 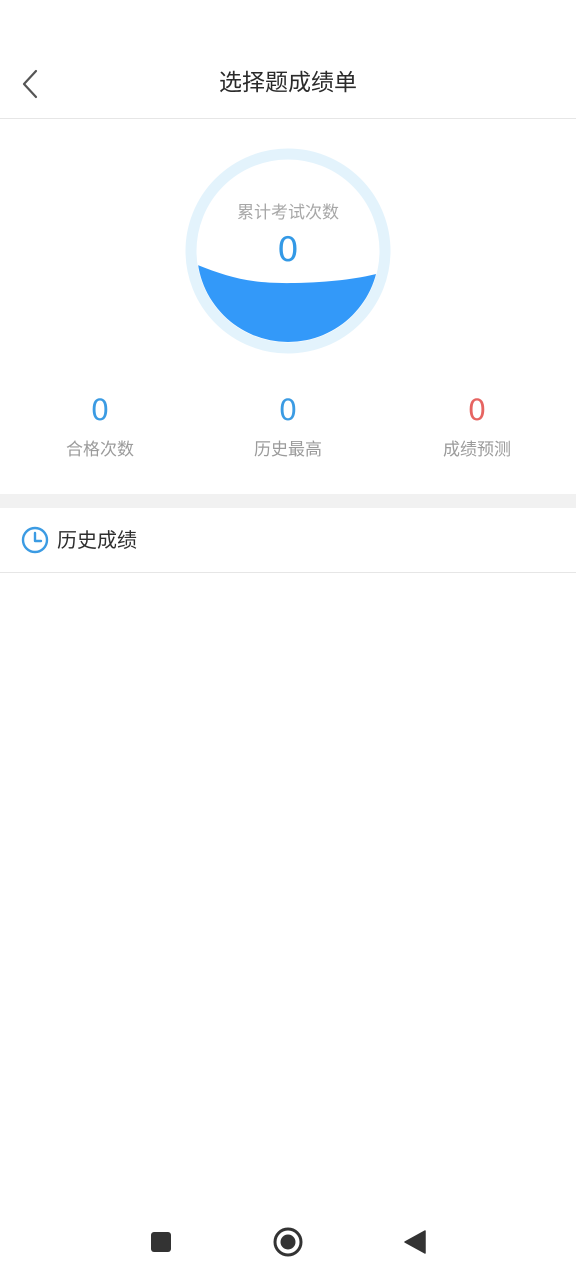 I want to click on system-nav-bar, so click(x=288, y=1245).